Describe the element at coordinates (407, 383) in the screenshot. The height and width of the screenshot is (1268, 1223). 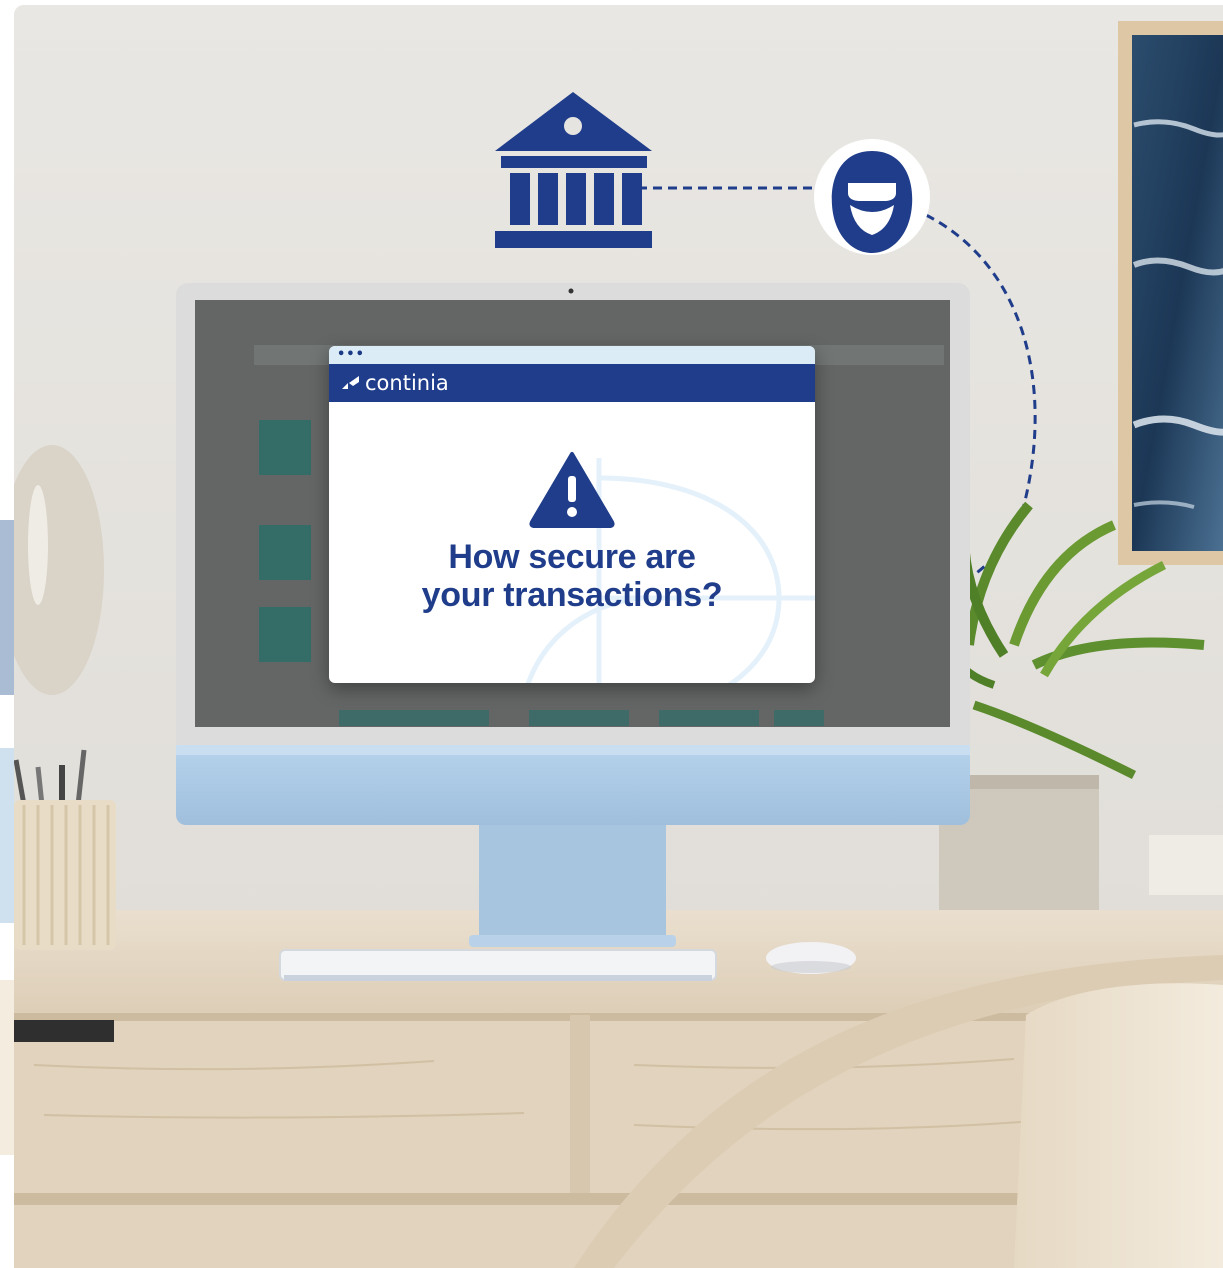
I see `brand-name: continia` at that location.